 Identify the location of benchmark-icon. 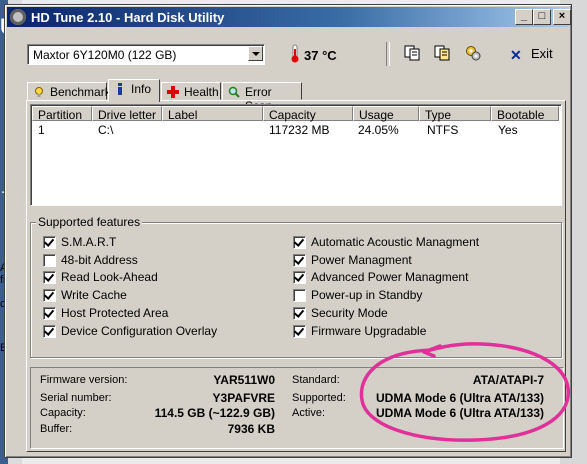
(39, 92).